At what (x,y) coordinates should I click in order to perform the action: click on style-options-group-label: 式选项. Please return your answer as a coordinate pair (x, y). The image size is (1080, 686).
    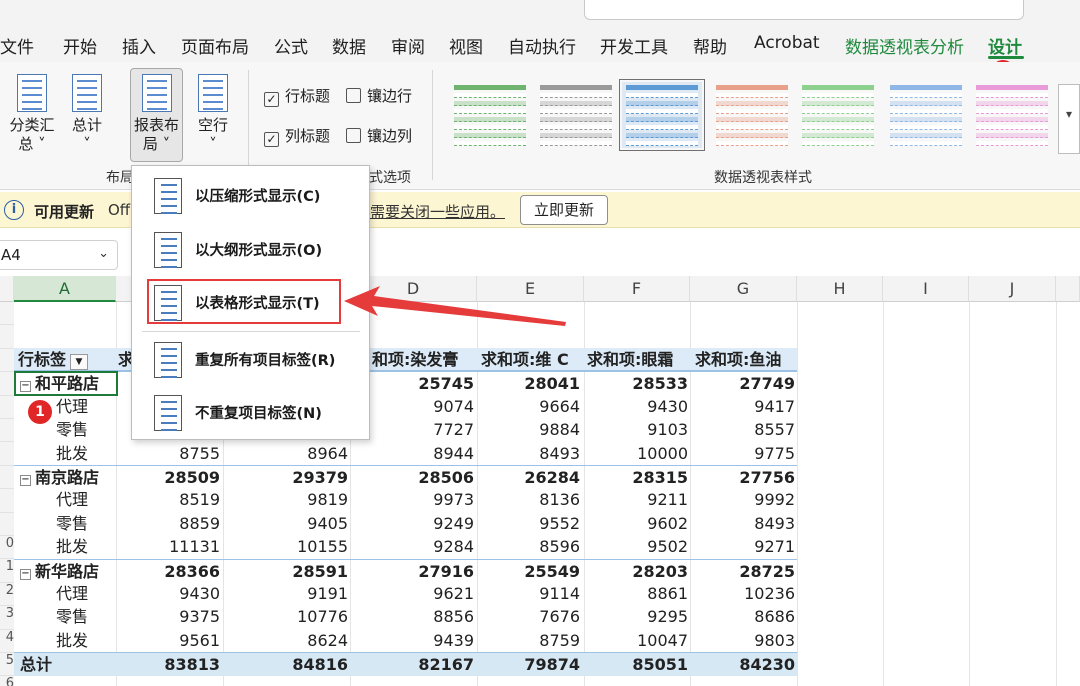
    Looking at the image, I should click on (390, 178).